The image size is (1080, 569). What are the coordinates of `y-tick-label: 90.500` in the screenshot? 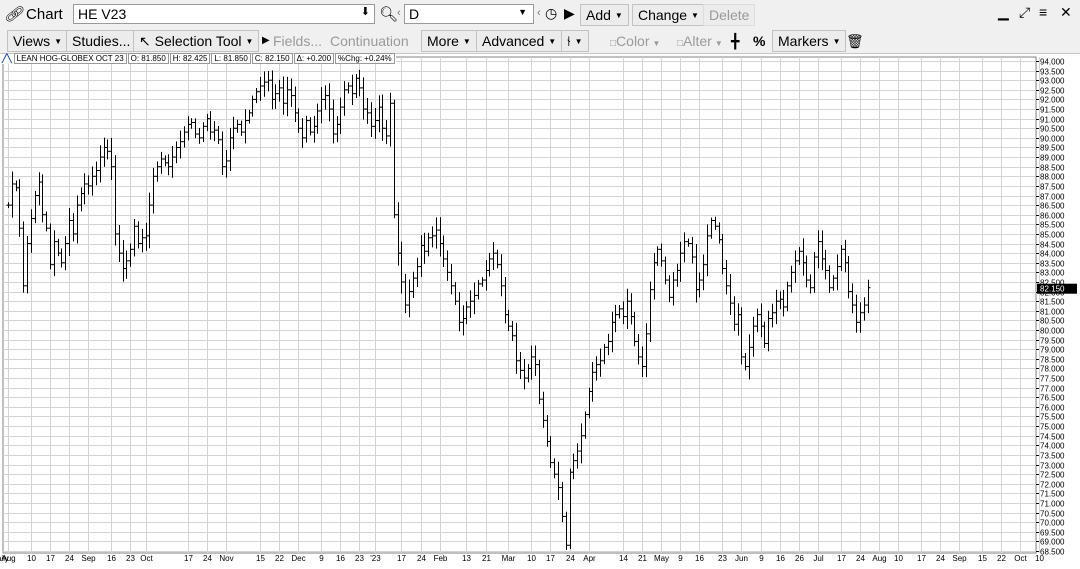 It's located at (1052, 129).